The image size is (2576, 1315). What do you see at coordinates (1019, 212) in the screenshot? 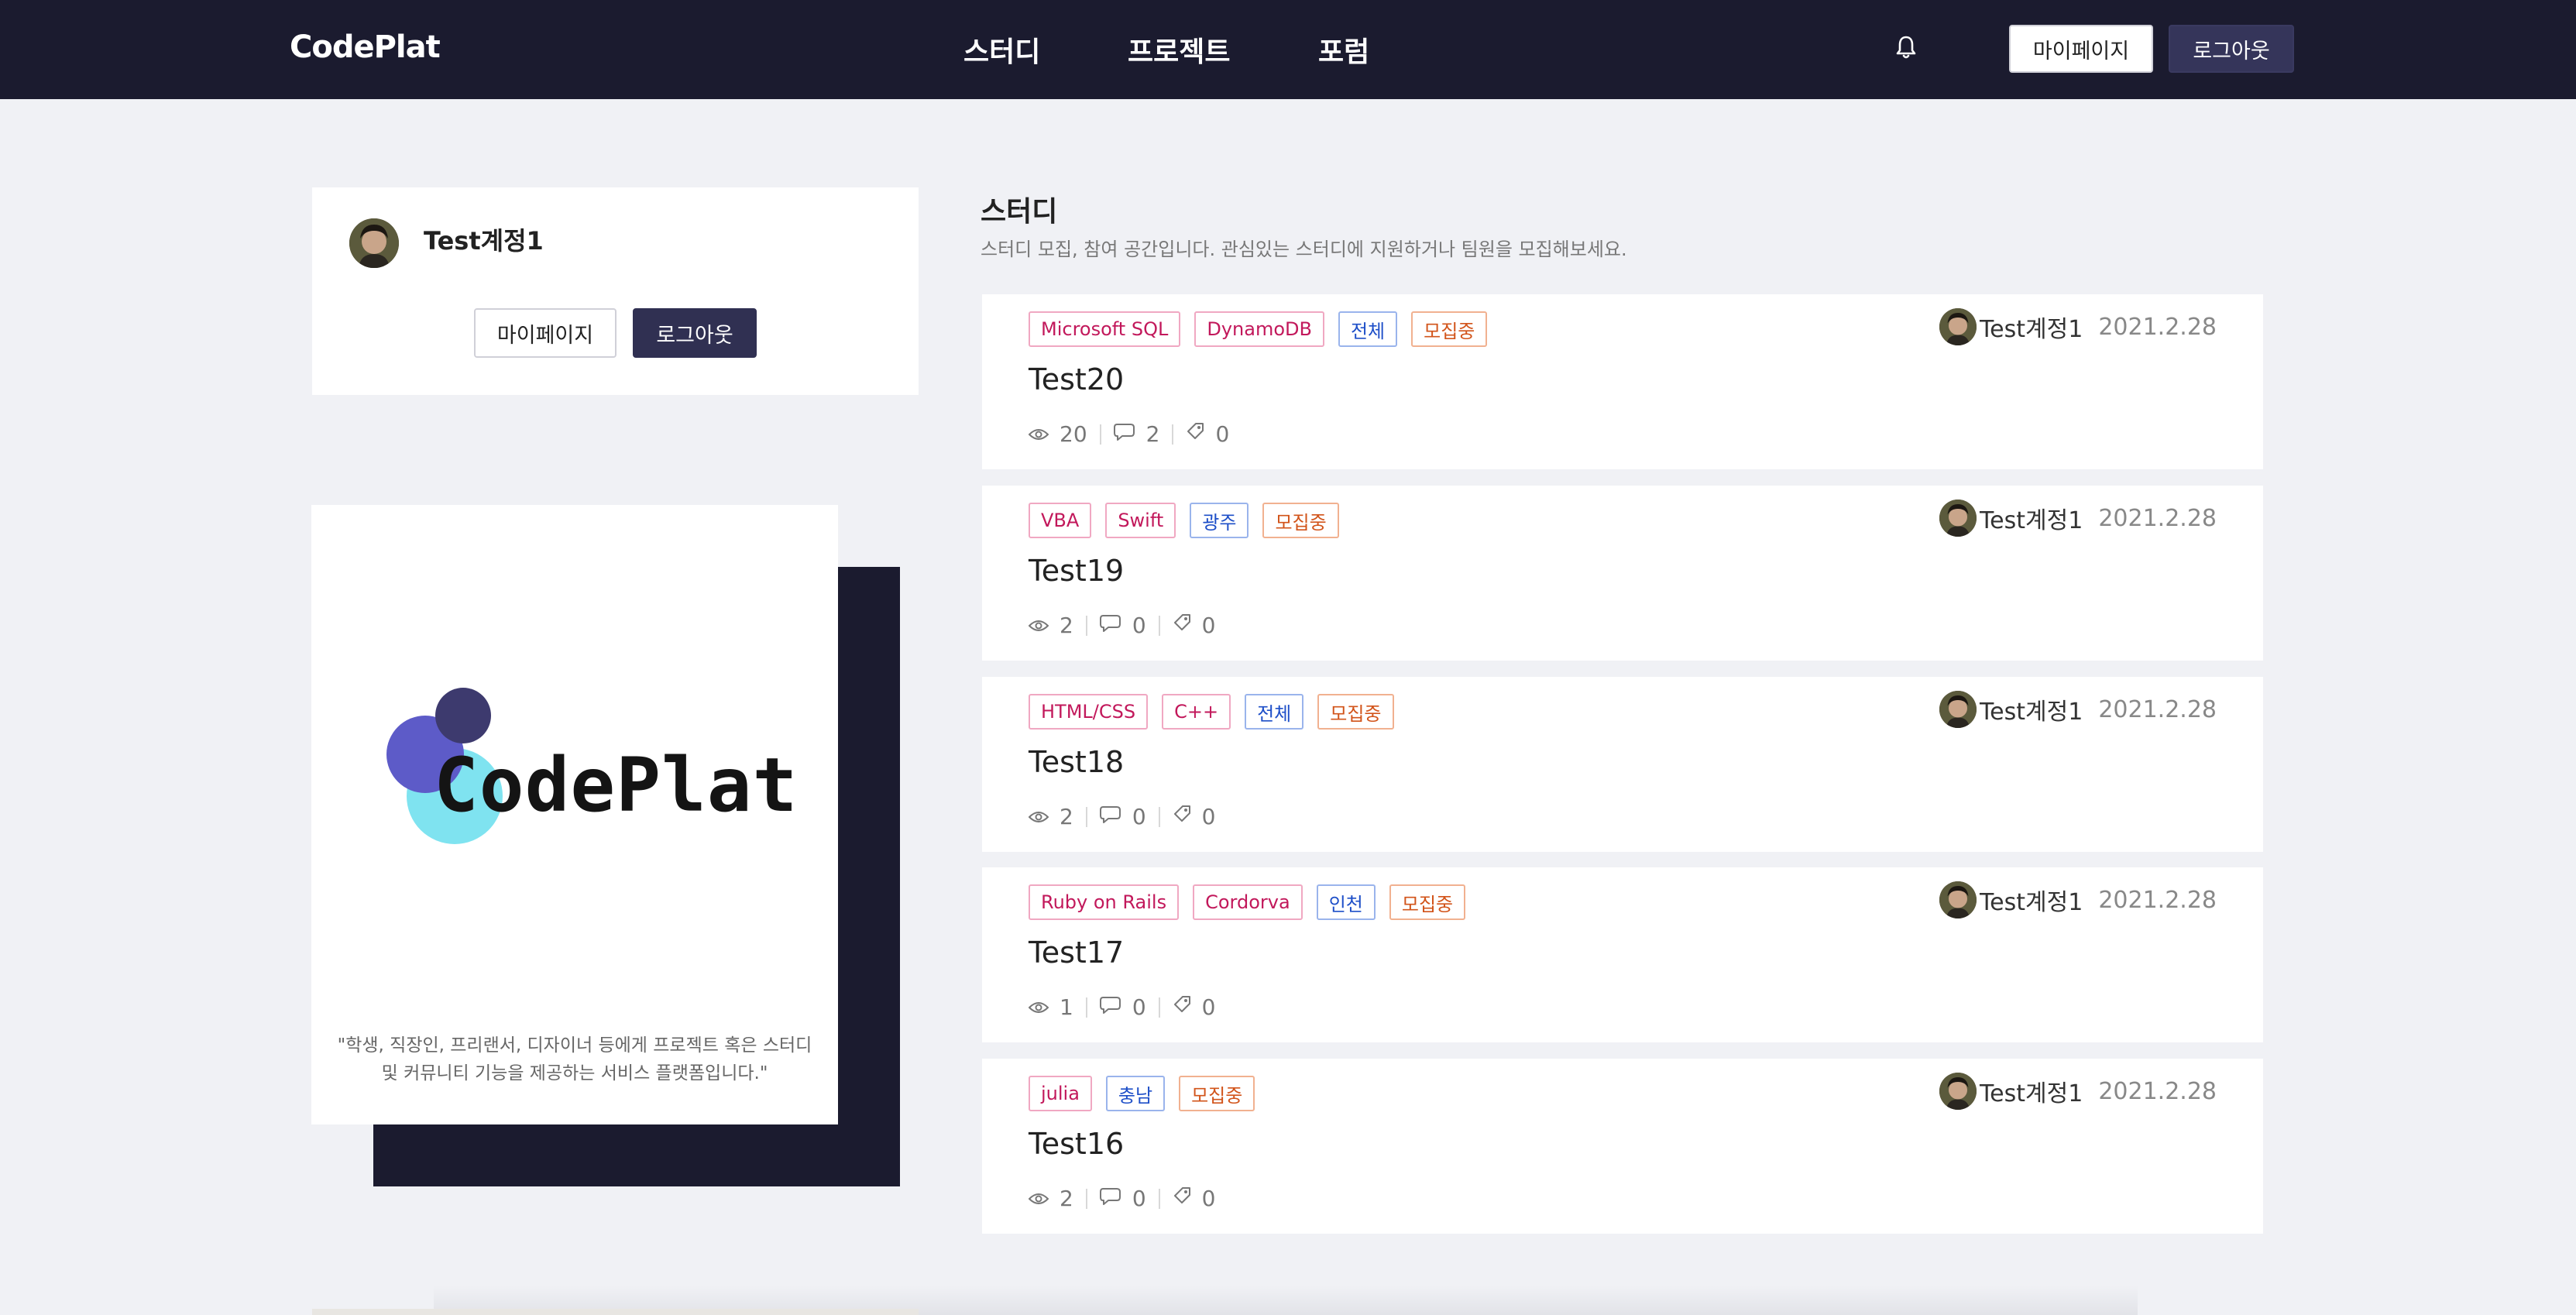
I see `section-title: 스터디` at bounding box center [1019, 212].